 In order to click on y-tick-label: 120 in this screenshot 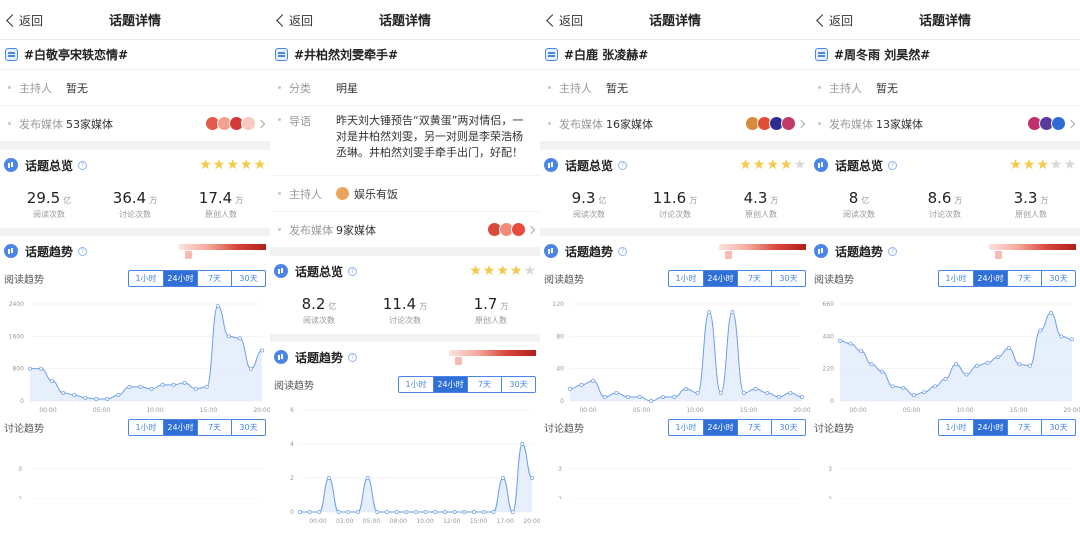, I will do `click(559, 304)`.